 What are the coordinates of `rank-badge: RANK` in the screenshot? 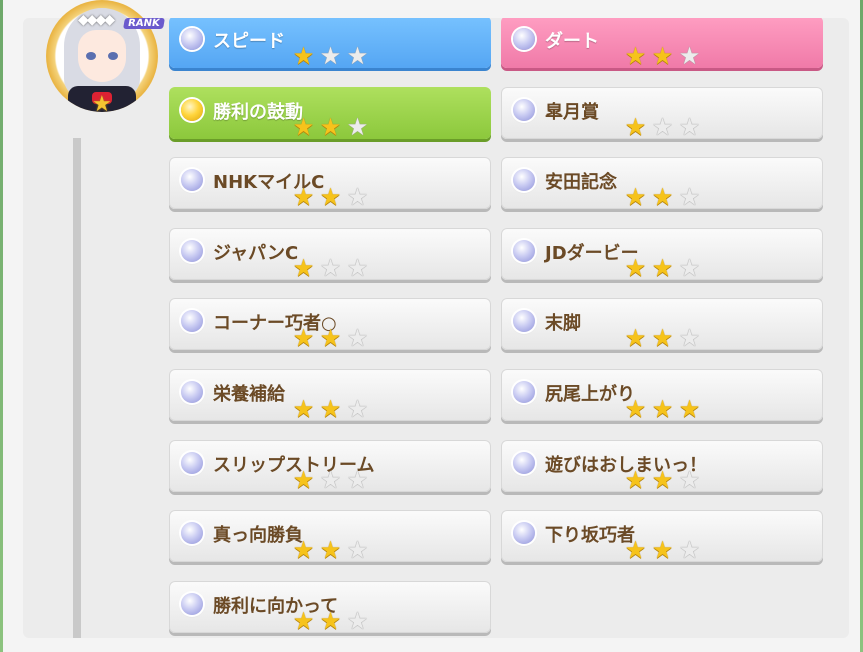 It's located at (144, 23).